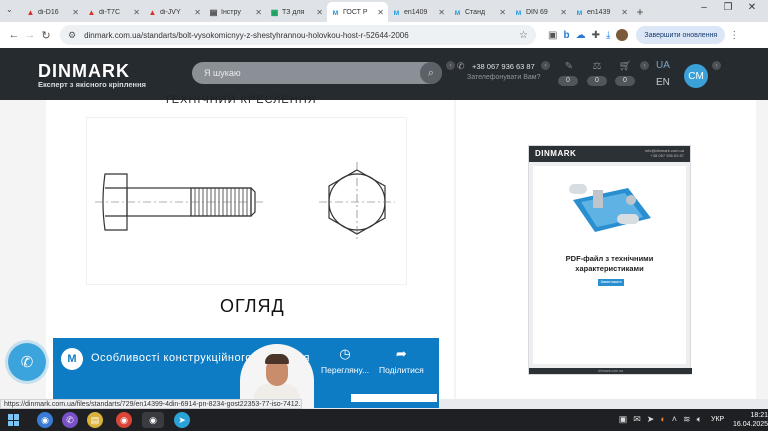 Image resolution: width=768 pixels, height=431 pixels. I want to click on clock: 18:21 16.04.2025, so click(750, 420).